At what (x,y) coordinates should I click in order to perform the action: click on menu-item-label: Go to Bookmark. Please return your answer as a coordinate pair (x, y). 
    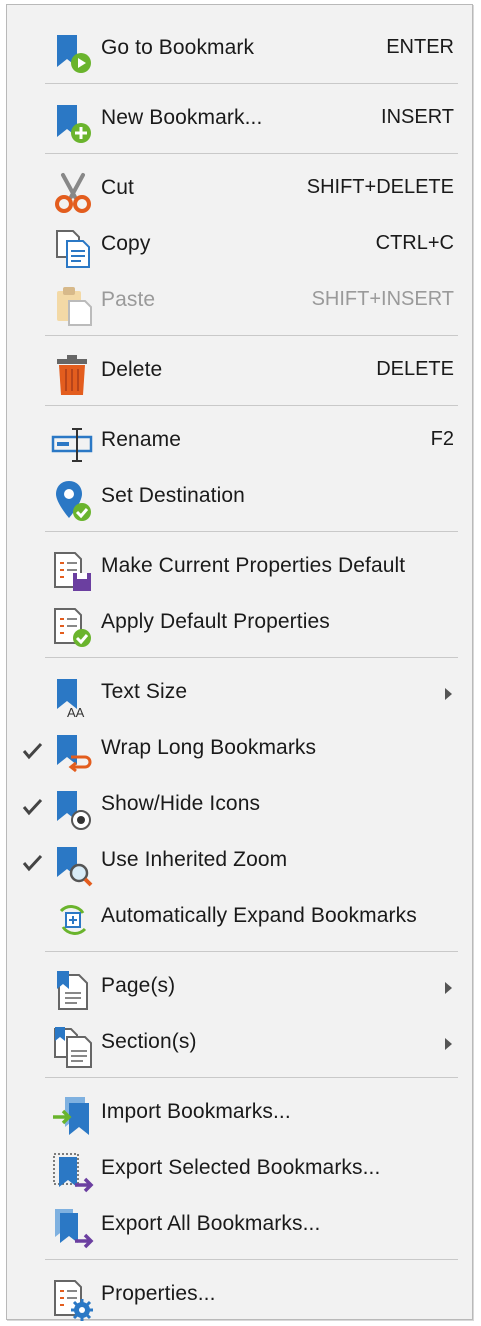
    Looking at the image, I should click on (178, 47).